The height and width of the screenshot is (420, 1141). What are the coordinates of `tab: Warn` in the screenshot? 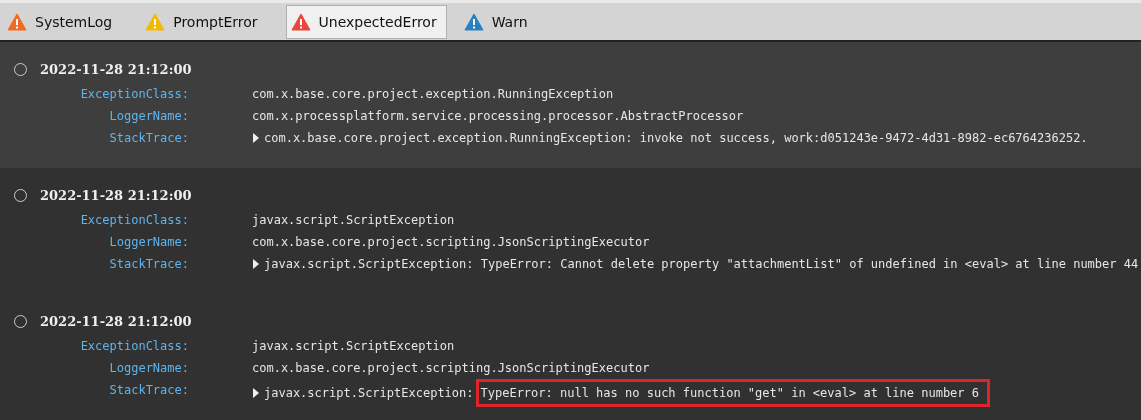 It's located at (498, 21).